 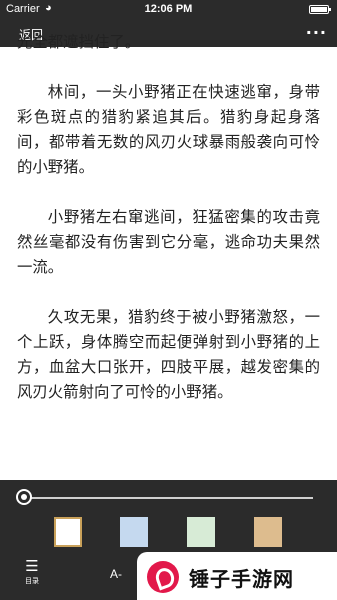 What do you see at coordinates (320, 9) in the screenshot?
I see `battery-icon` at bounding box center [320, 9].